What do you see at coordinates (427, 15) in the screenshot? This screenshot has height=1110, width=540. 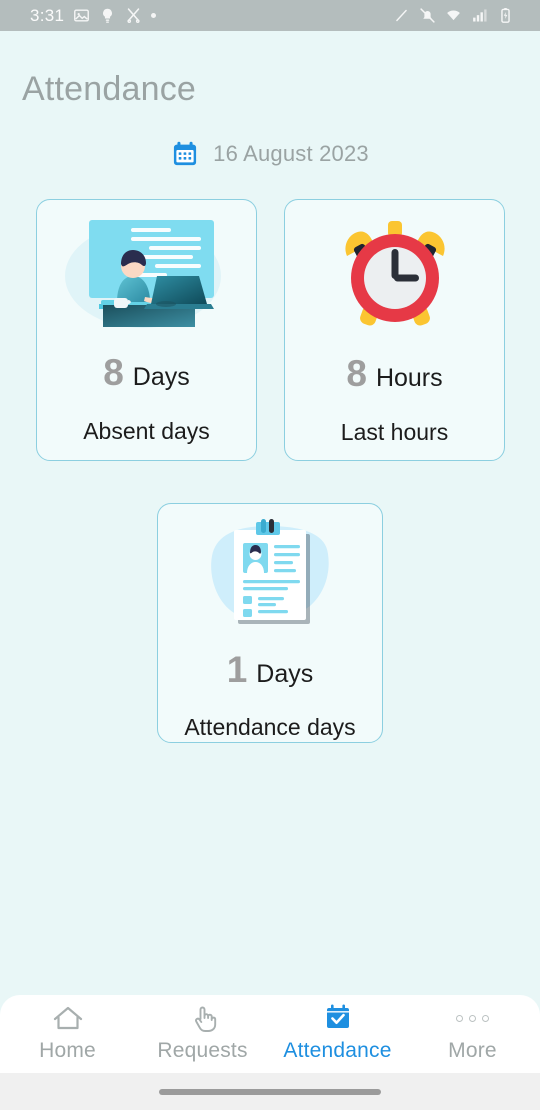 I see `notifications-muted-icon` at bounding box center [427, 15].